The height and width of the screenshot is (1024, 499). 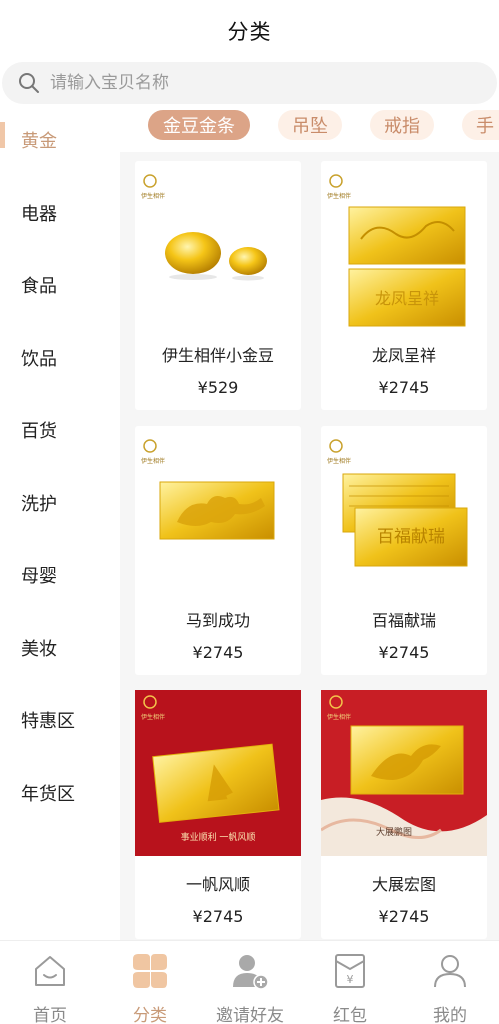 I want to click on sidebar-item-label: 年货区, so click(x=48, y=794).